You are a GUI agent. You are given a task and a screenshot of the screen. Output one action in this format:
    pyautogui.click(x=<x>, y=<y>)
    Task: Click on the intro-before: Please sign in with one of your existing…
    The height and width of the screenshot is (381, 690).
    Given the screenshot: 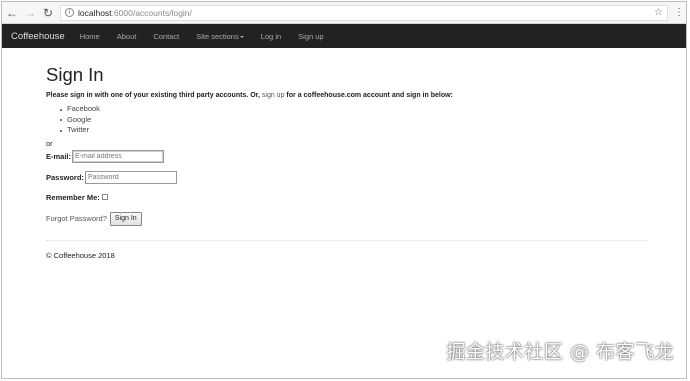 What is the action you would take?
    pyautogui.click(x=154, y=95)
    